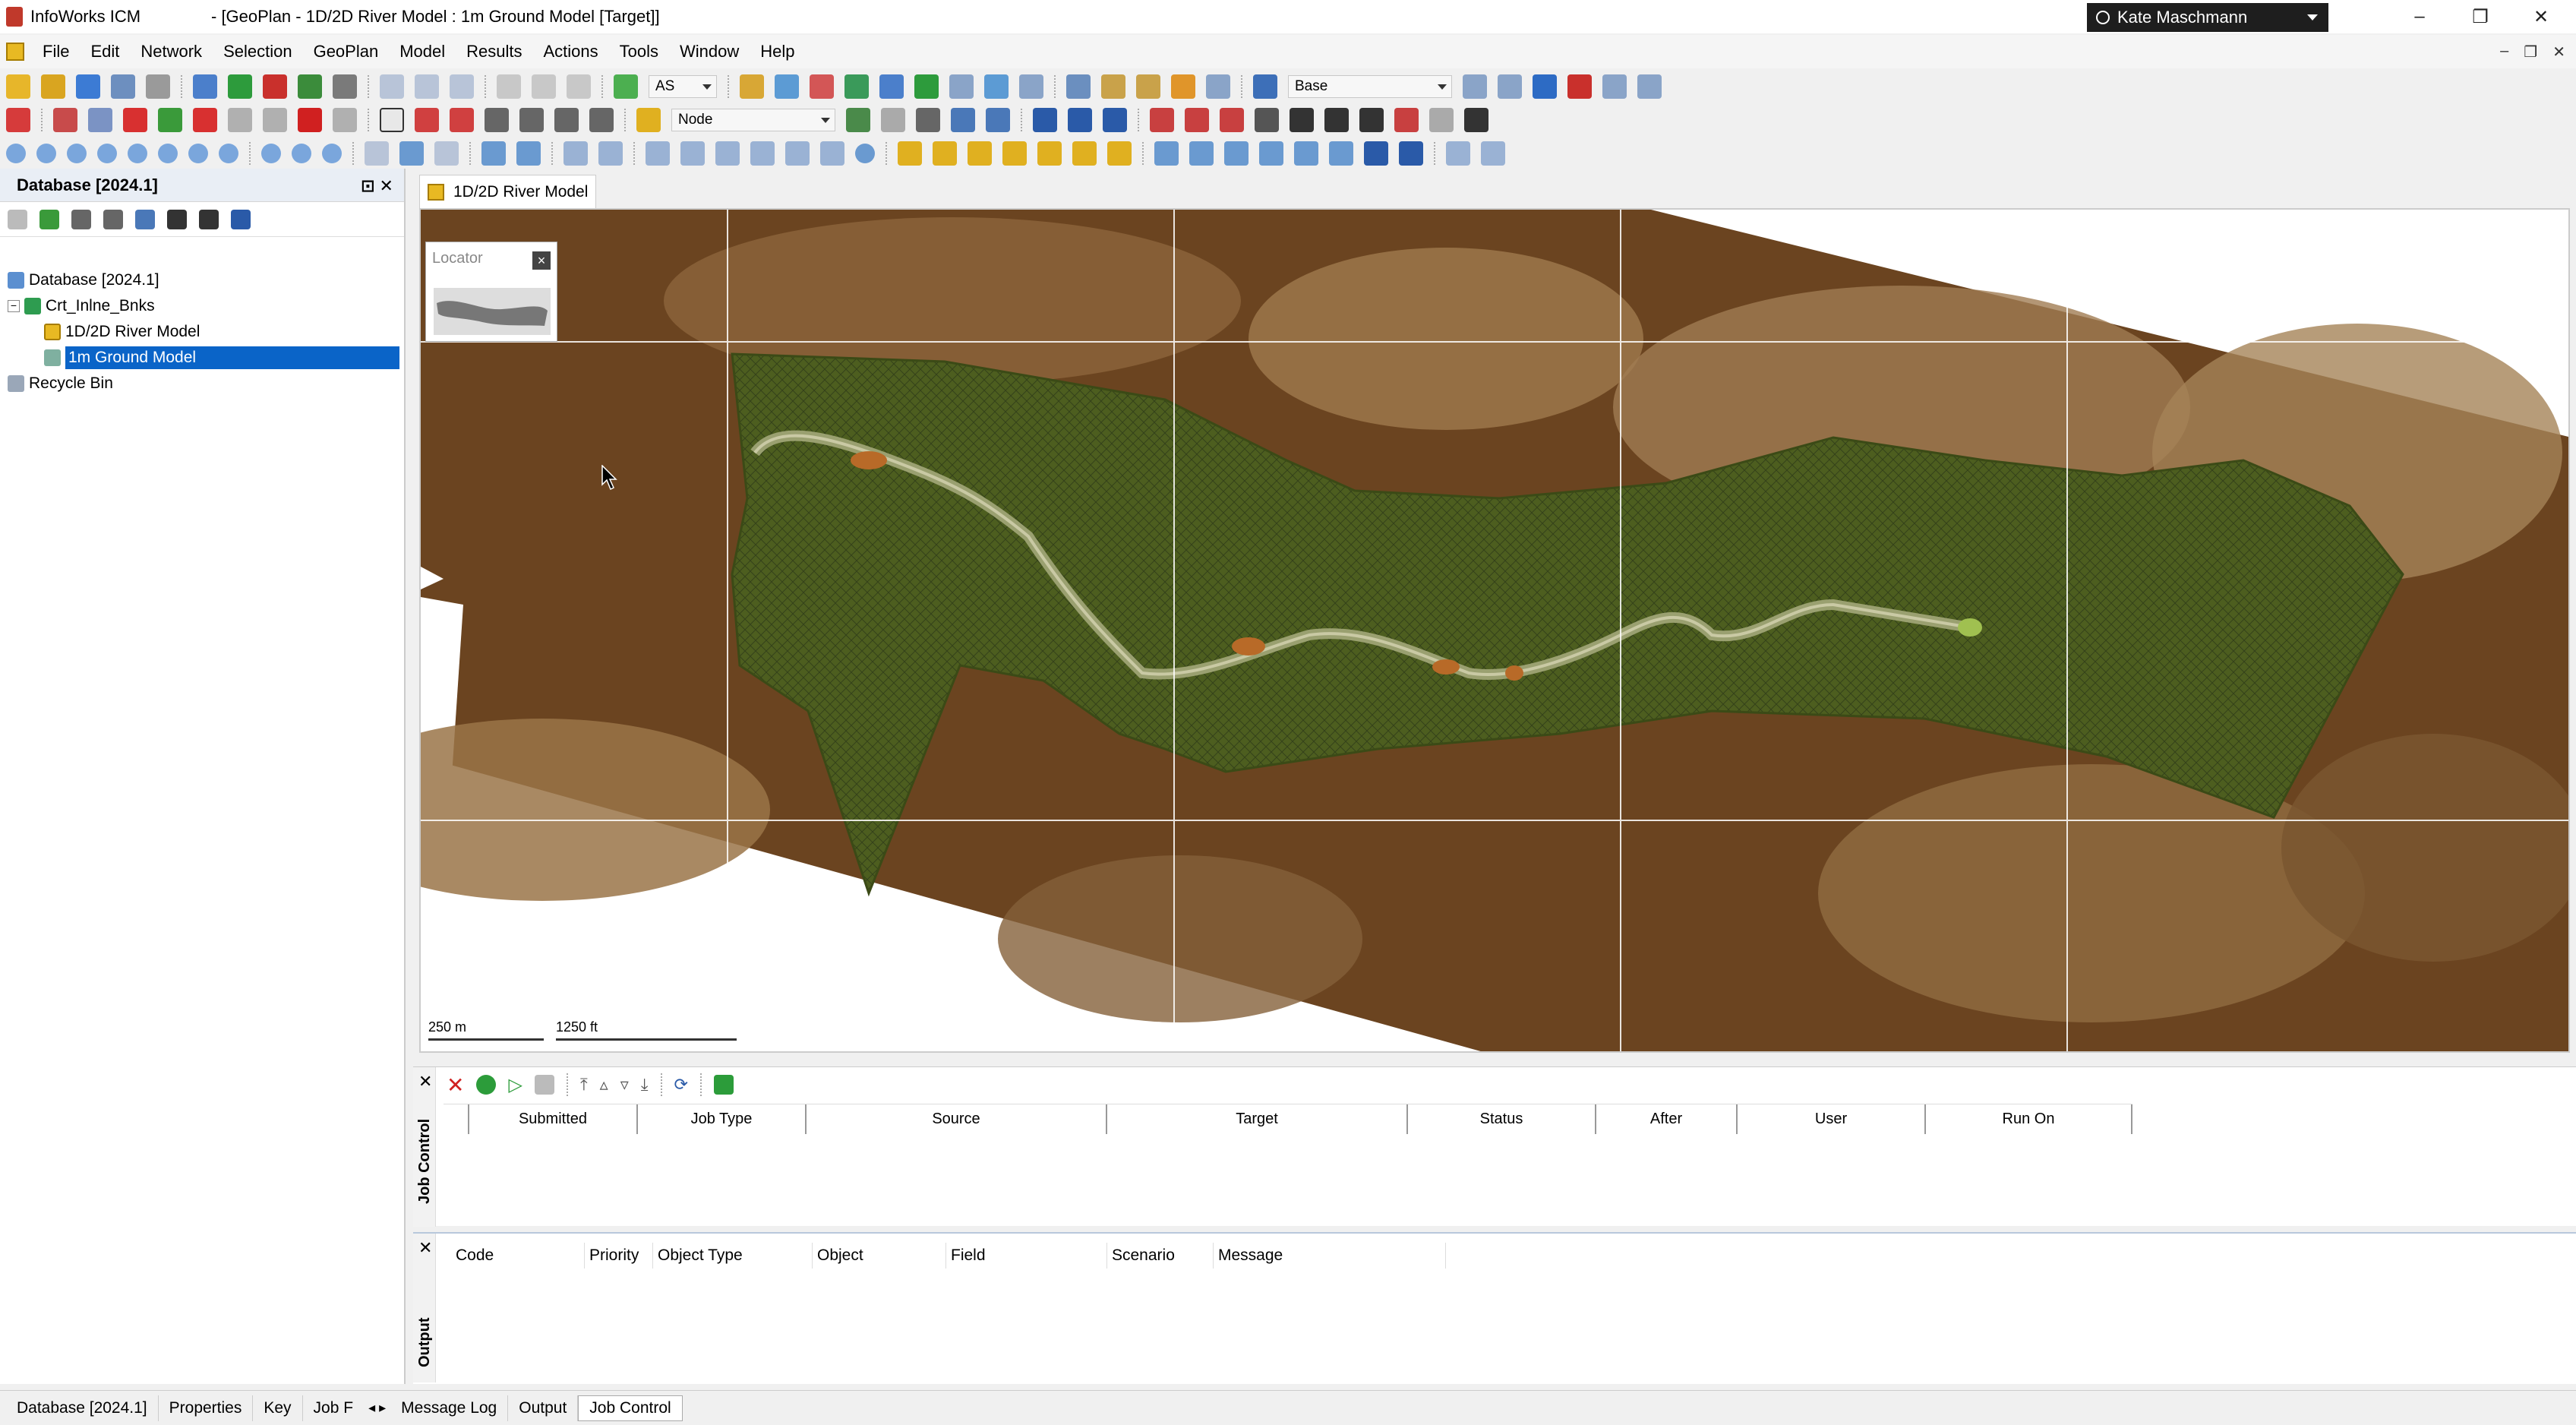 This screenshot has height=1425, width=2576. What do you see at coordinates (412, 153) in the screenshot?
I see `trace-down-icon` at bounding box center [412, 153].